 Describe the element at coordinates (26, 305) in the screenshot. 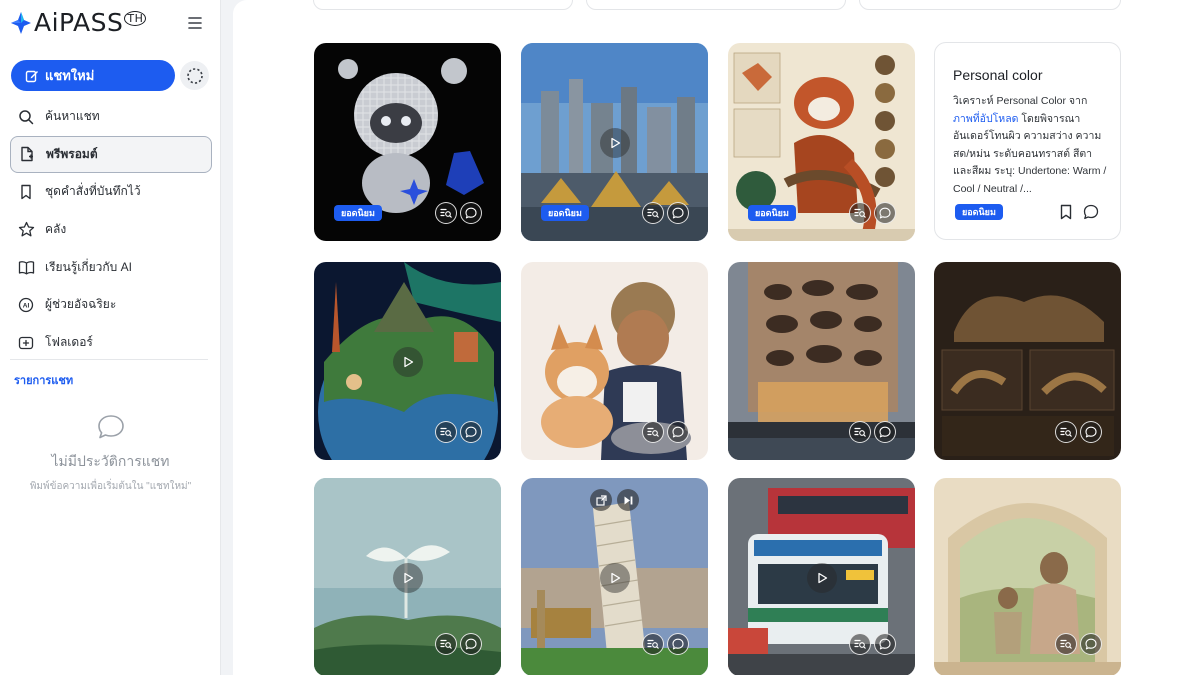

I see `svg-text: AI` at that location.